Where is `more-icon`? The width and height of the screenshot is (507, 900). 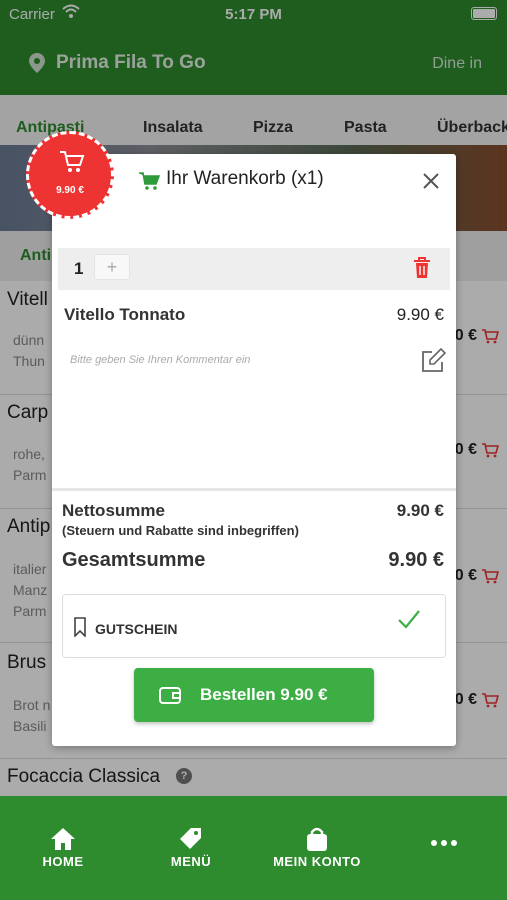 more-icon is located at coordinates (444, 843).